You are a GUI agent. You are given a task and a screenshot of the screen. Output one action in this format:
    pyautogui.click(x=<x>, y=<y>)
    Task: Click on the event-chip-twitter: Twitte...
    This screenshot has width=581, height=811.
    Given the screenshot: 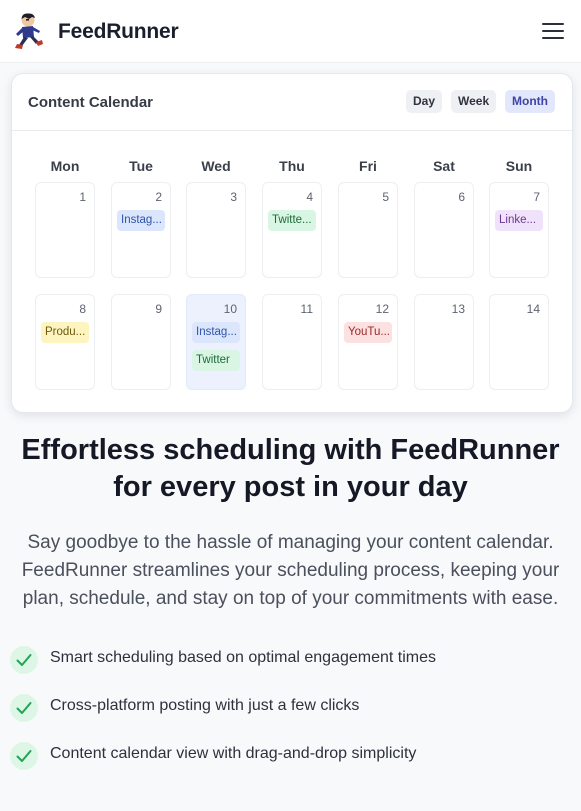 What is the action you would take?
    pyautogui.click(x=292, y=220)
    